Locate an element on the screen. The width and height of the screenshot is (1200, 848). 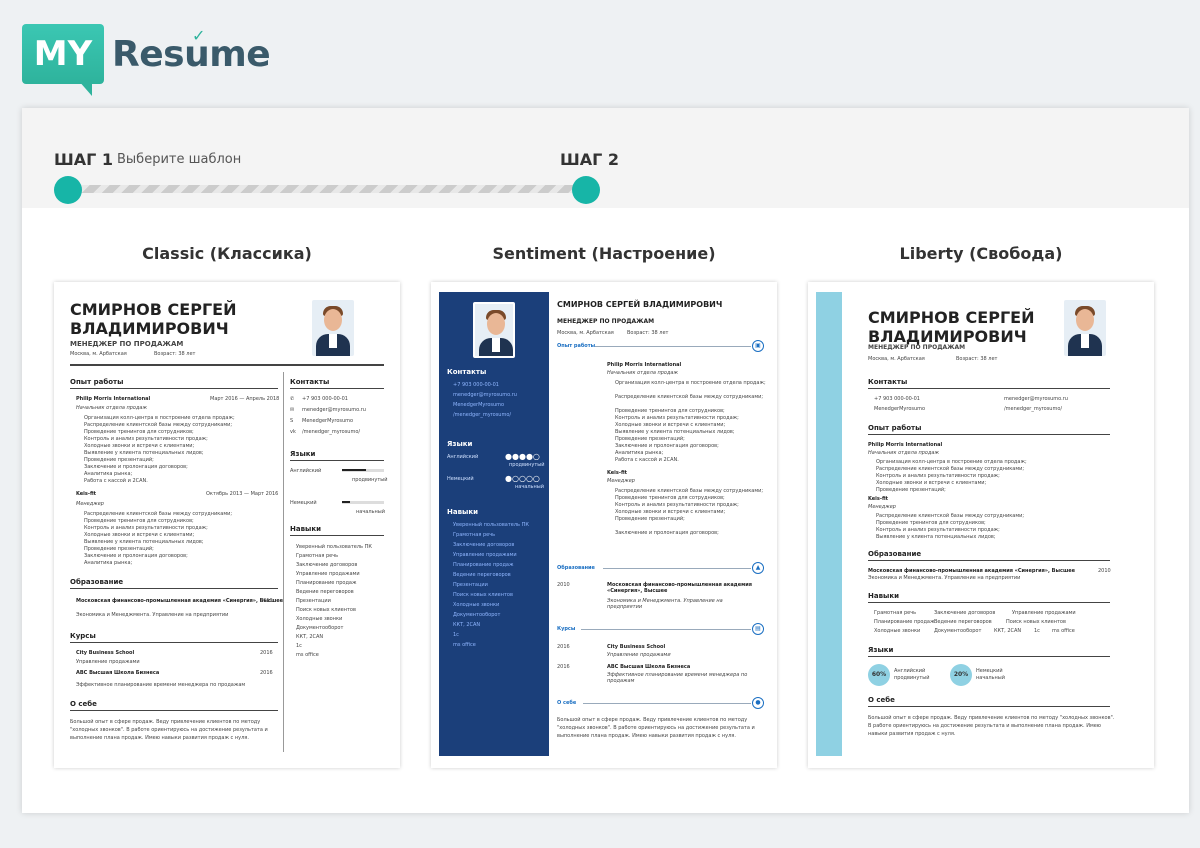
bullet: Заключение и пролонгация договоров; is located at coordinates (136, 467).